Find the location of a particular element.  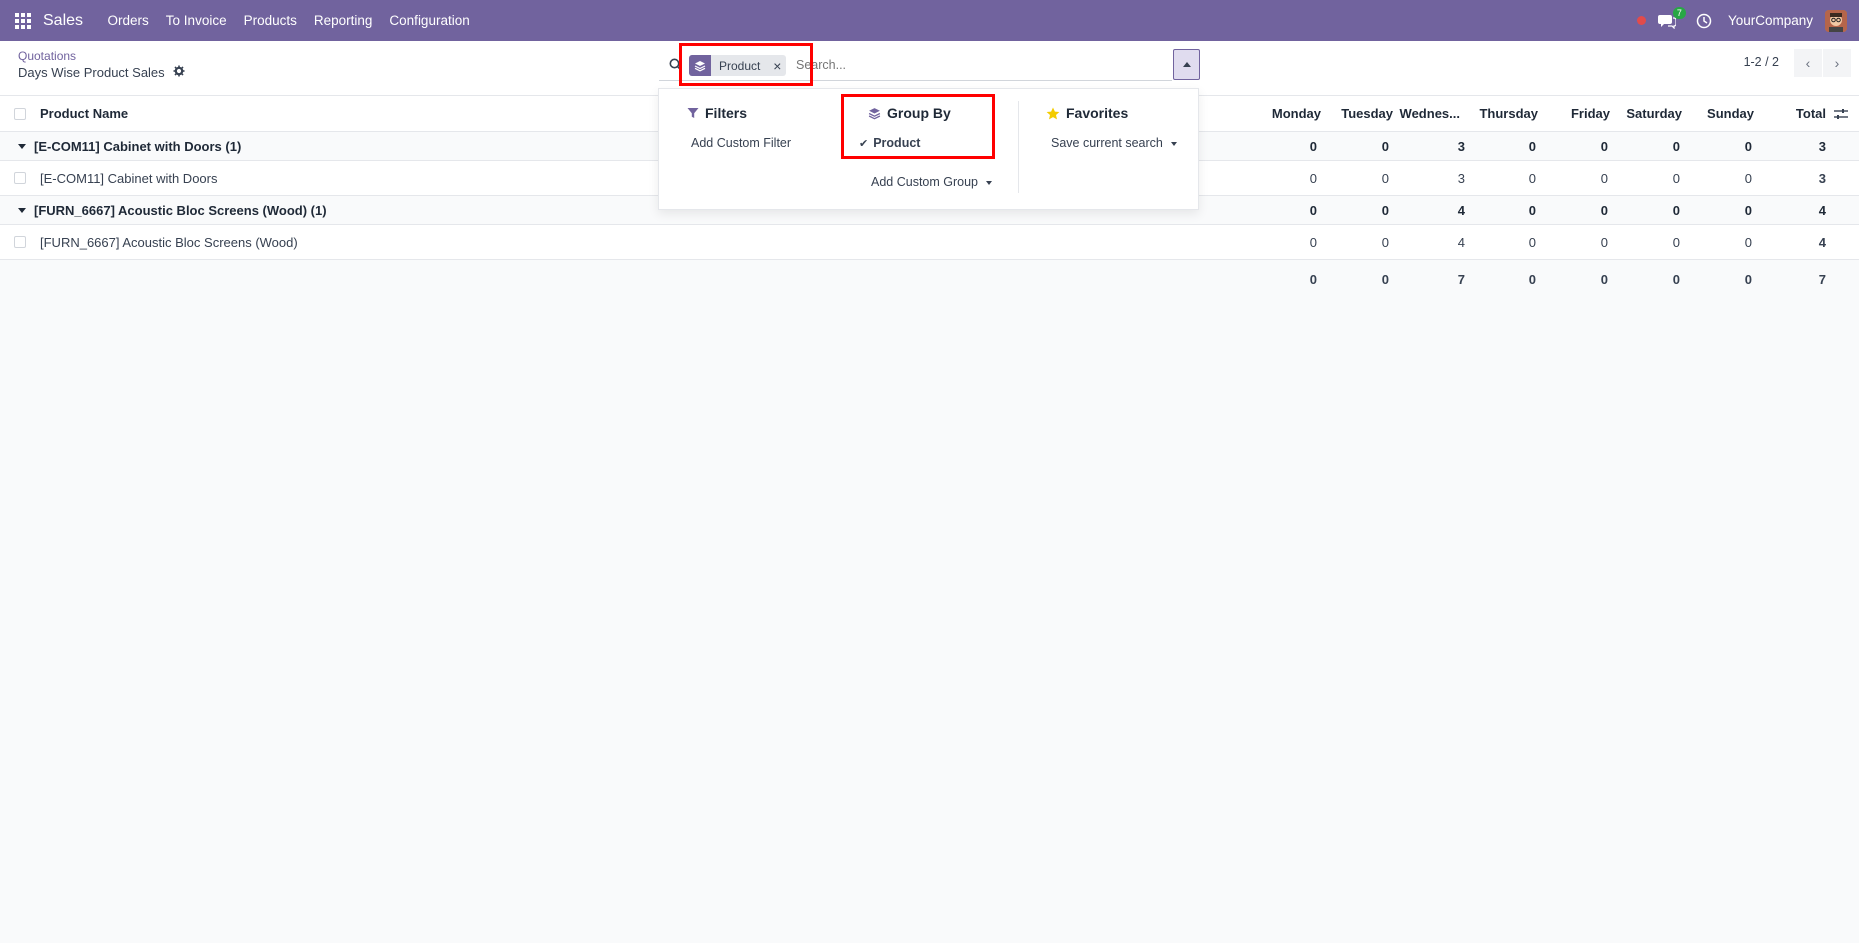

messaging-icon: 7 is located at coordinates (1671, 17).